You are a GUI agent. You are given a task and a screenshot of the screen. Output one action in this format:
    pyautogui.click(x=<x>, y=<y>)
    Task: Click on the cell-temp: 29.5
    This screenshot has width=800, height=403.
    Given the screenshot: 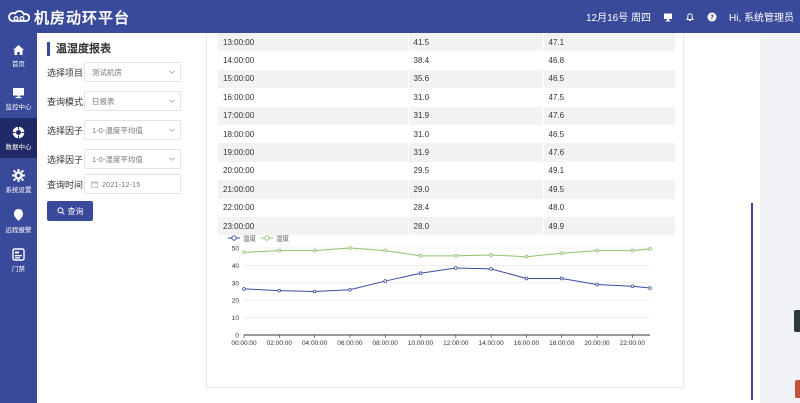 What is the action you would take?
    pyautogui.click(x=476, y=171)
    